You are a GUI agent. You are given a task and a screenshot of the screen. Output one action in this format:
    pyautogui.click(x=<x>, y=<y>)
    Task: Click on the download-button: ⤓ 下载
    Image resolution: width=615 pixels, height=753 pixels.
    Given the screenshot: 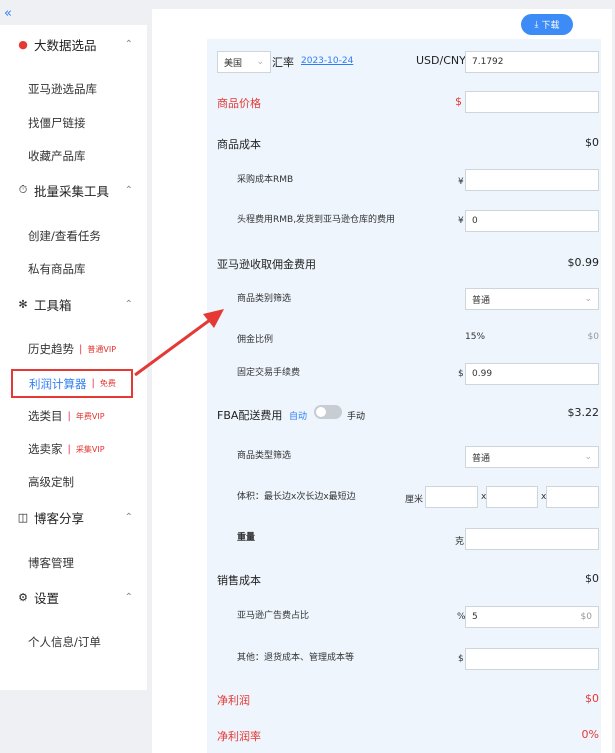 What is the action you would take?
    pyautogui.click(x=547, y=24)
    